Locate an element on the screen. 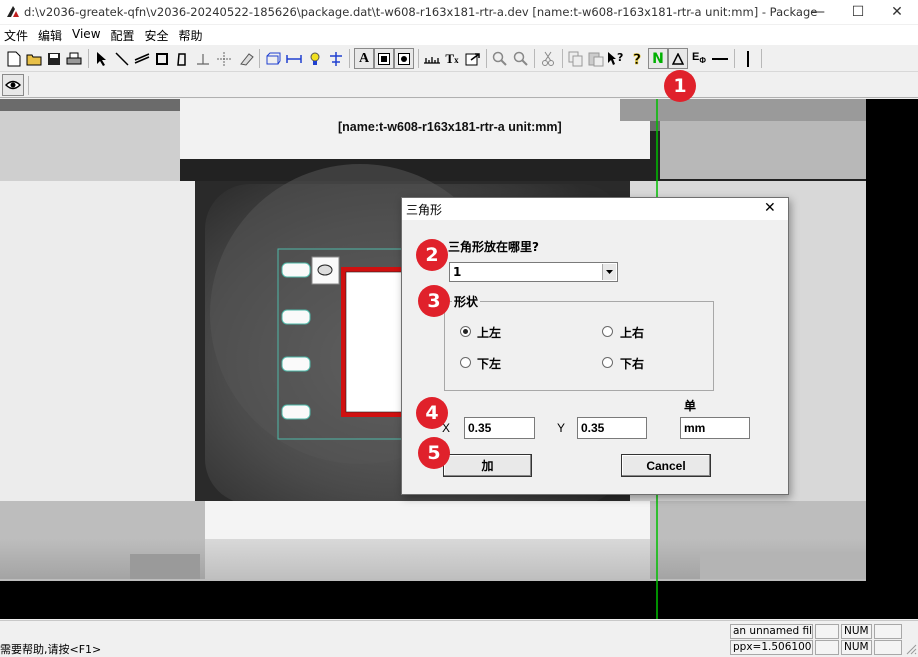 The height and width of the screenshot is (657, 918). print-icon is located at coordinates (74, 58).